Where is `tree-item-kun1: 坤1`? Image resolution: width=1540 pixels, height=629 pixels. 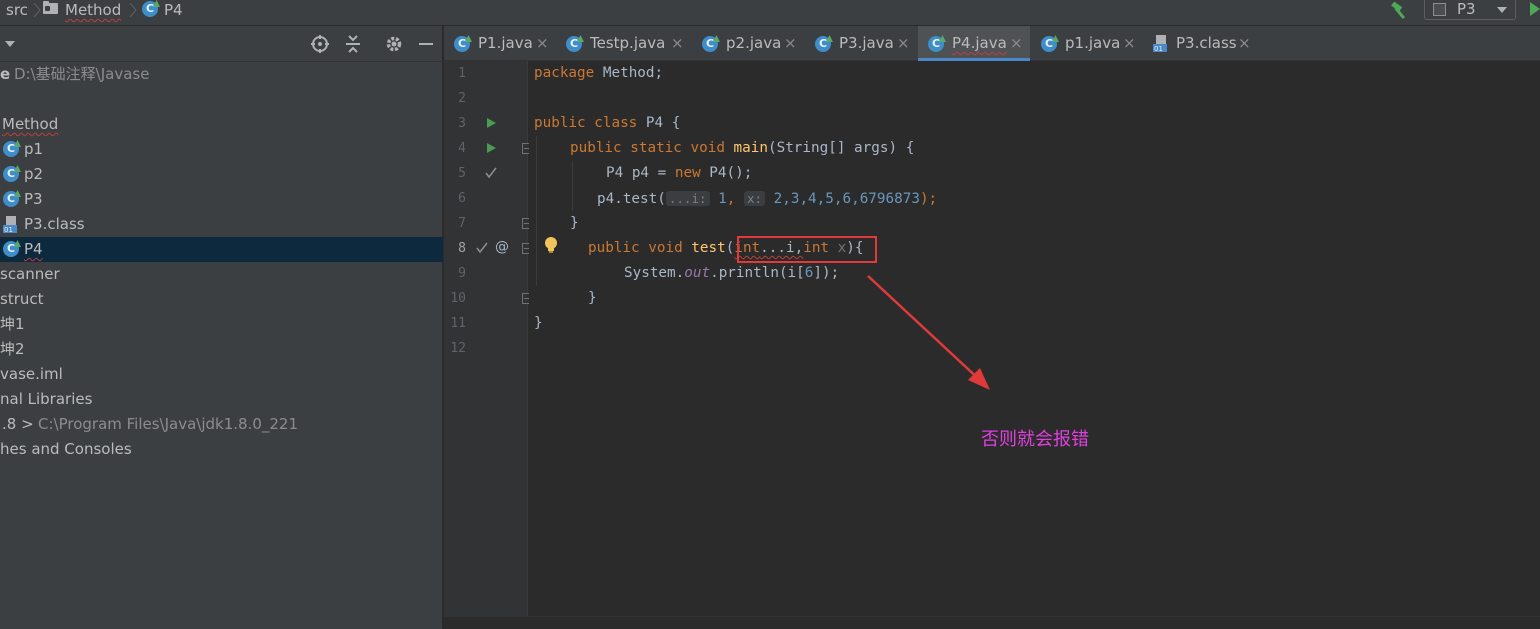
tree-item-kun1: 坤1 is located at coordinates (221, 324).